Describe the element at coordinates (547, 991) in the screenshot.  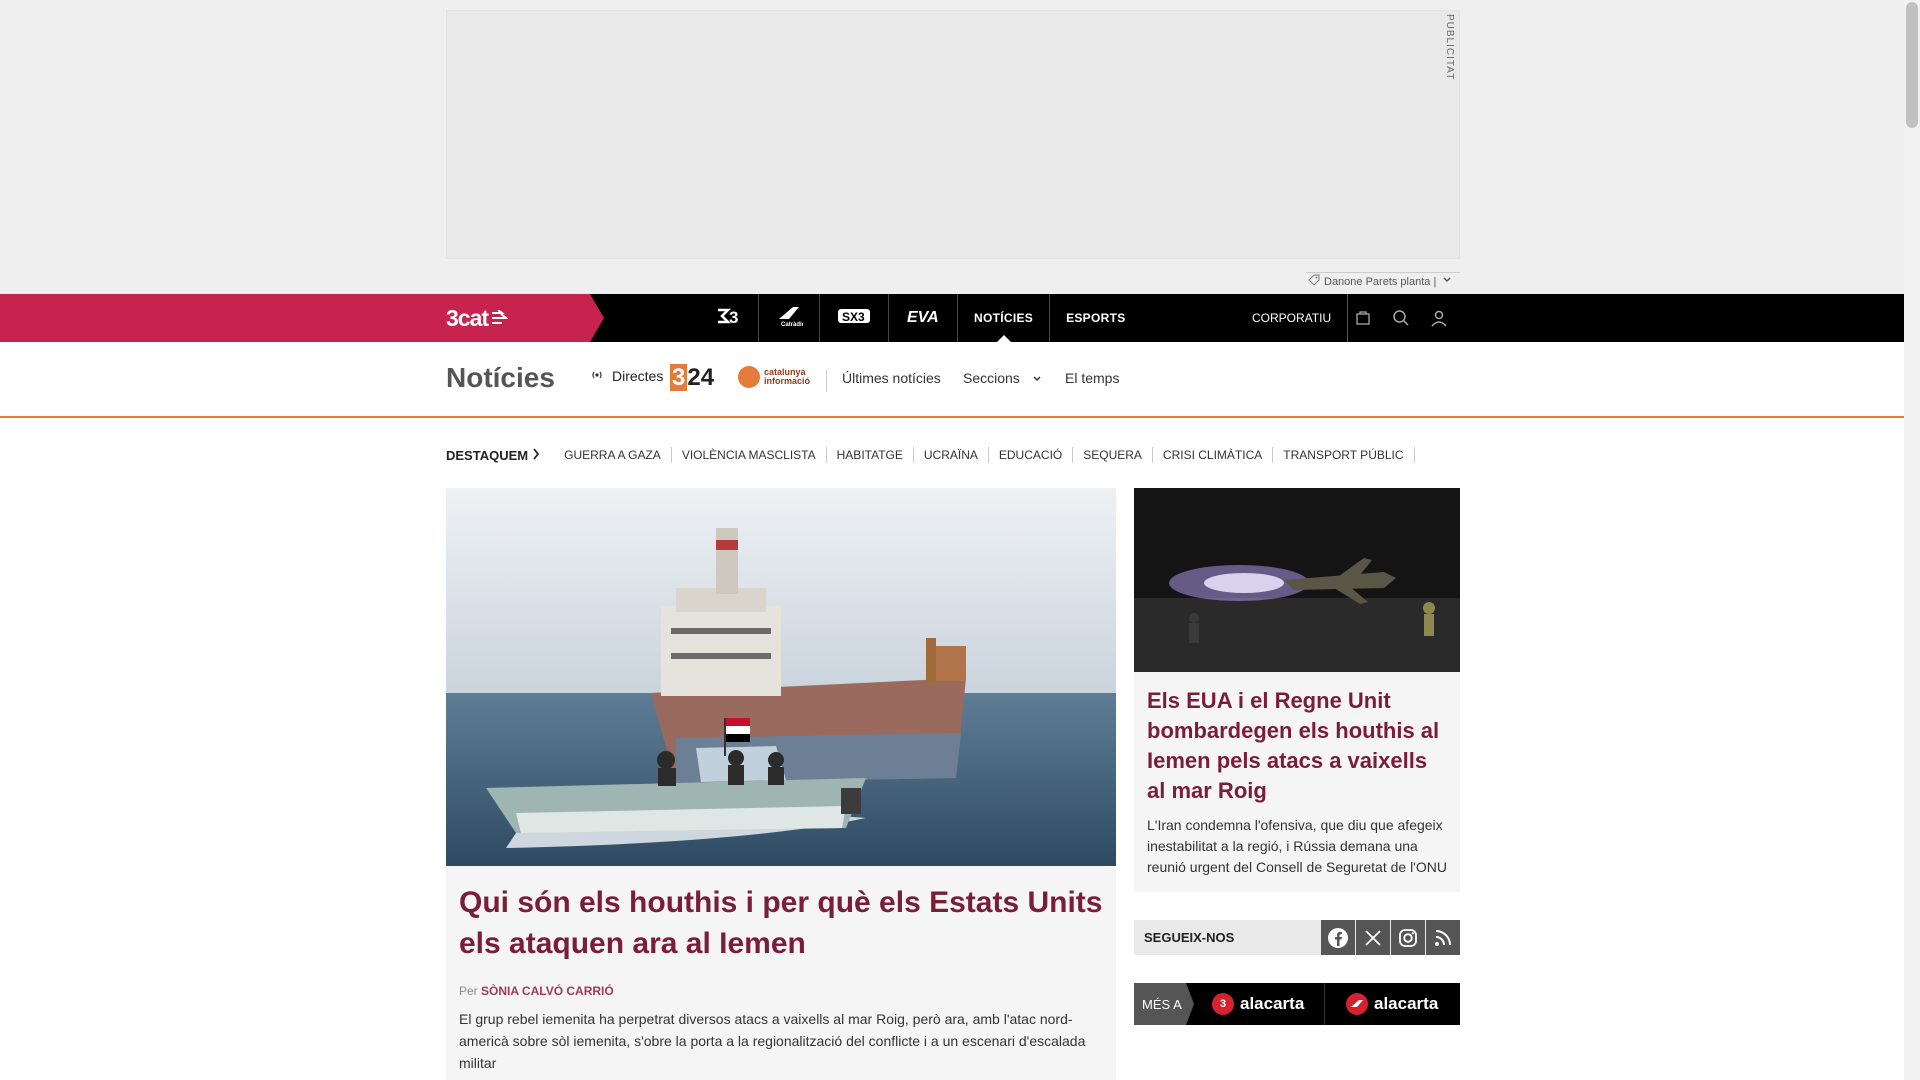
I see `author-name: Sònia Calvó Carrió` at that location.